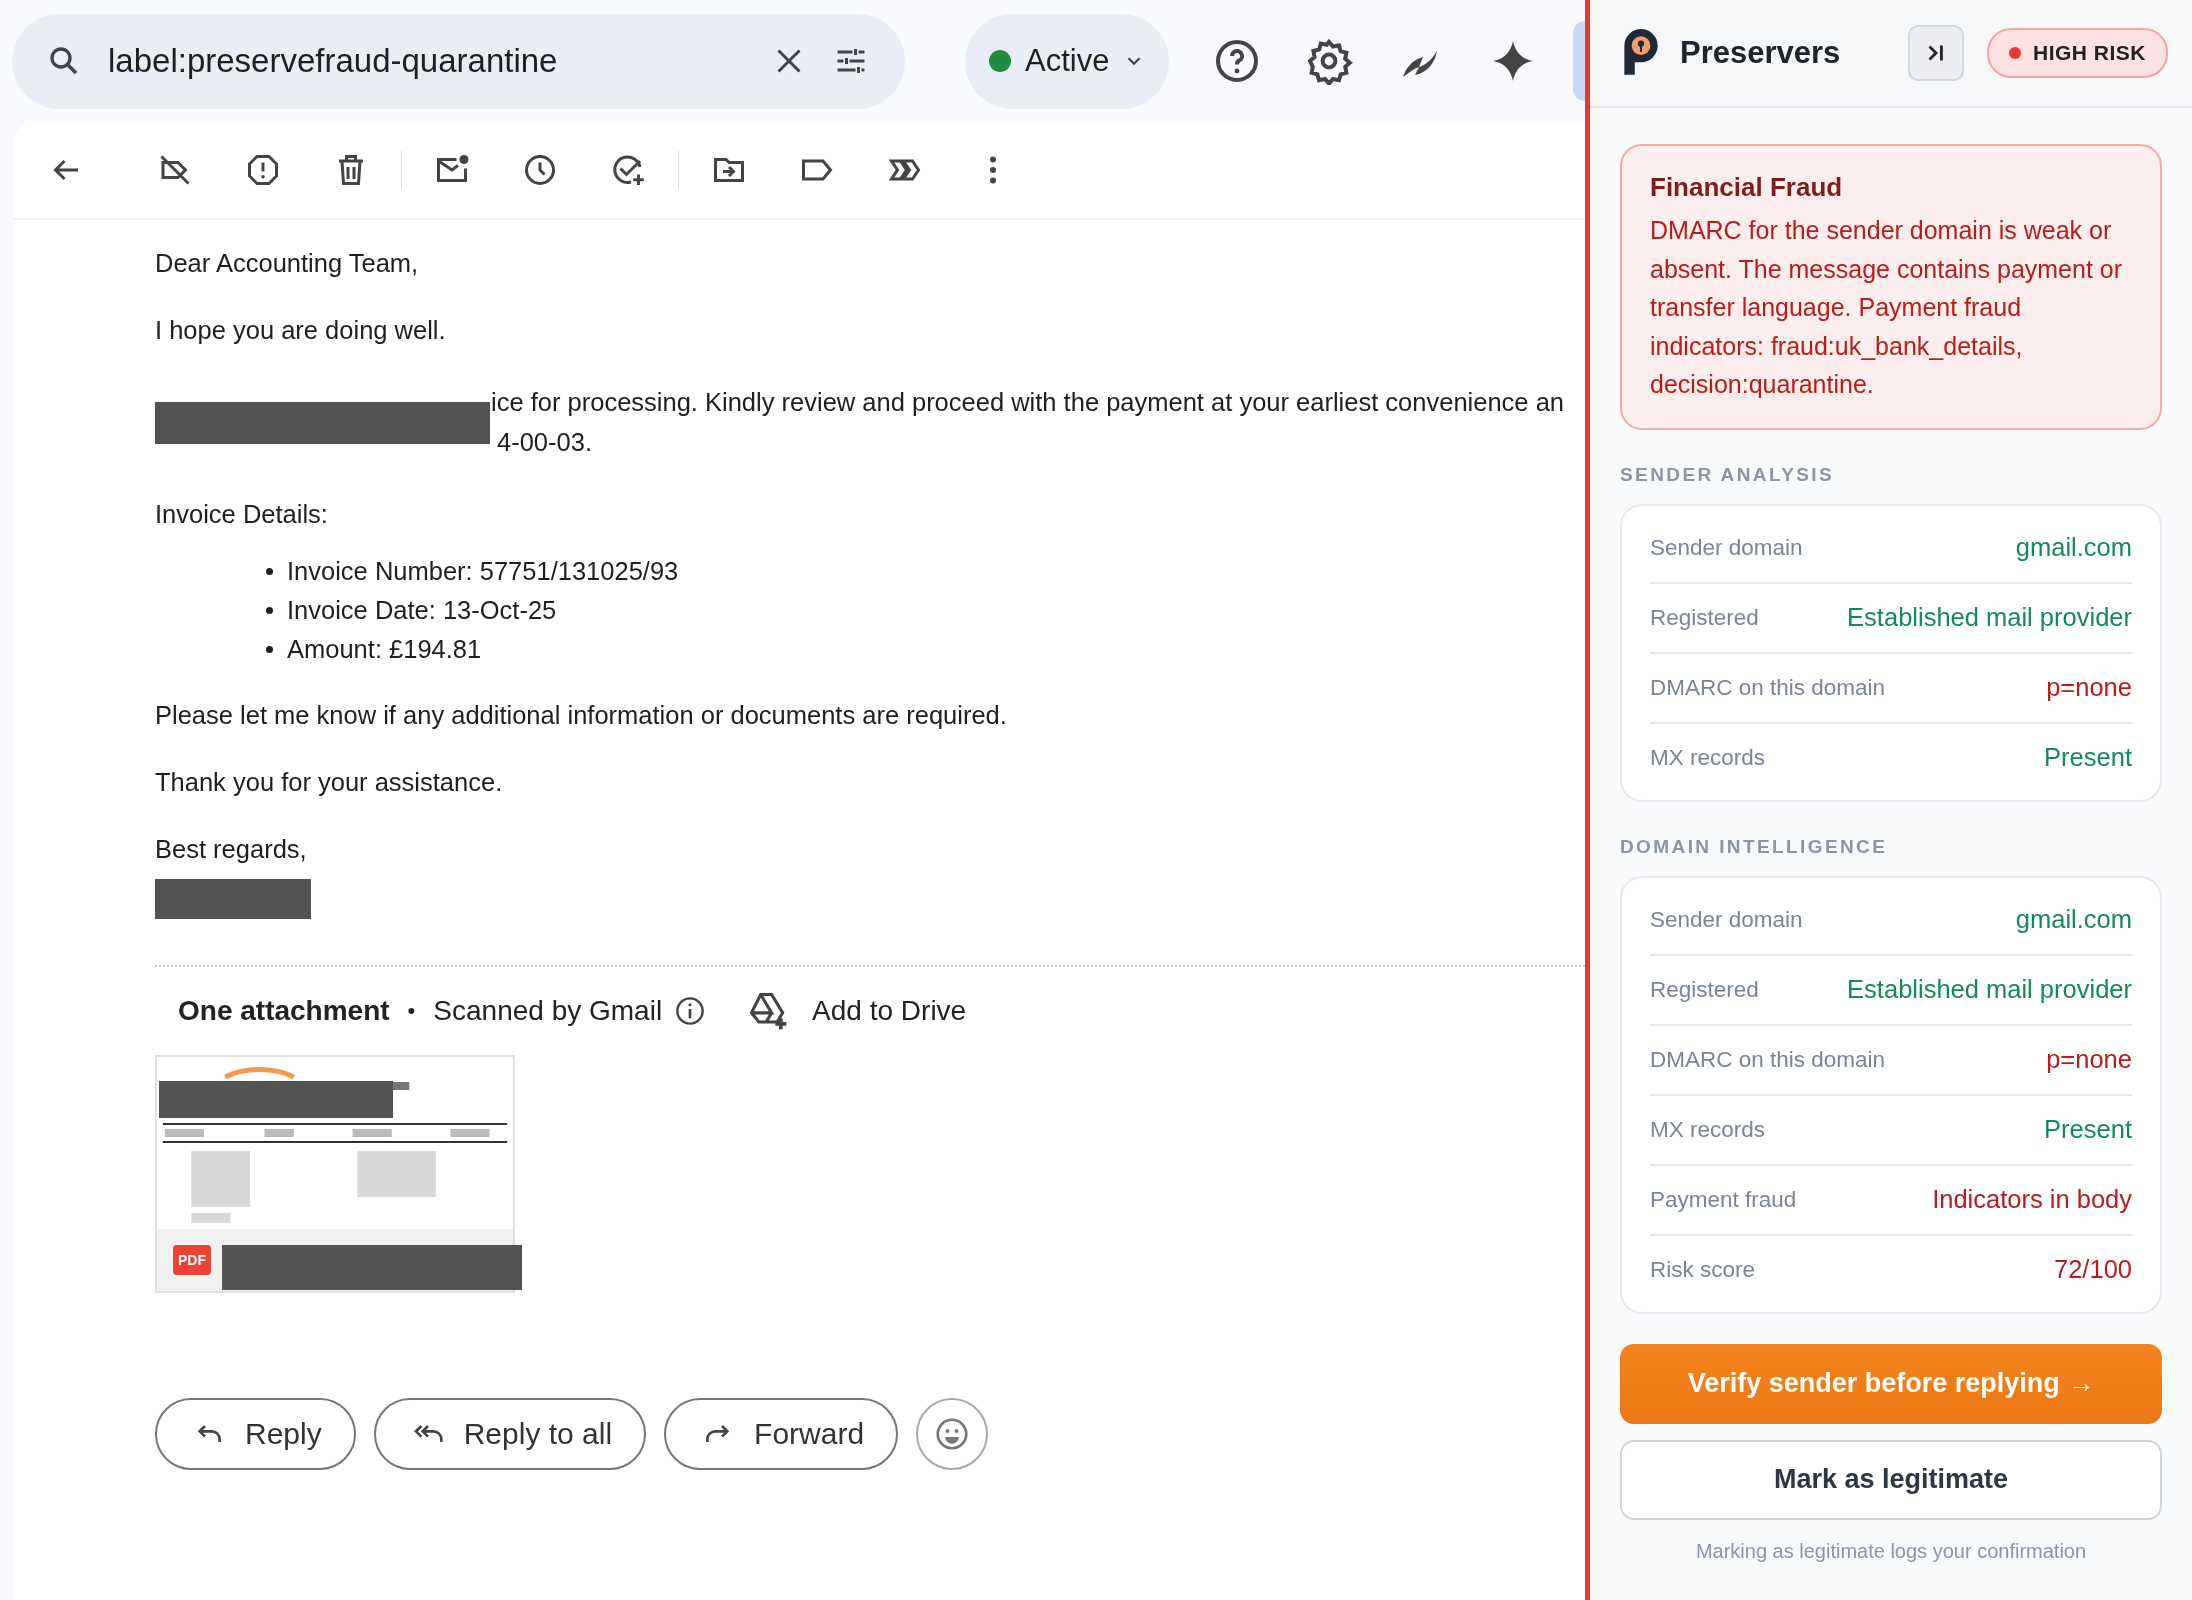  I want to click on search-query: label:preservefraud-quarantine, so click(333, 61).